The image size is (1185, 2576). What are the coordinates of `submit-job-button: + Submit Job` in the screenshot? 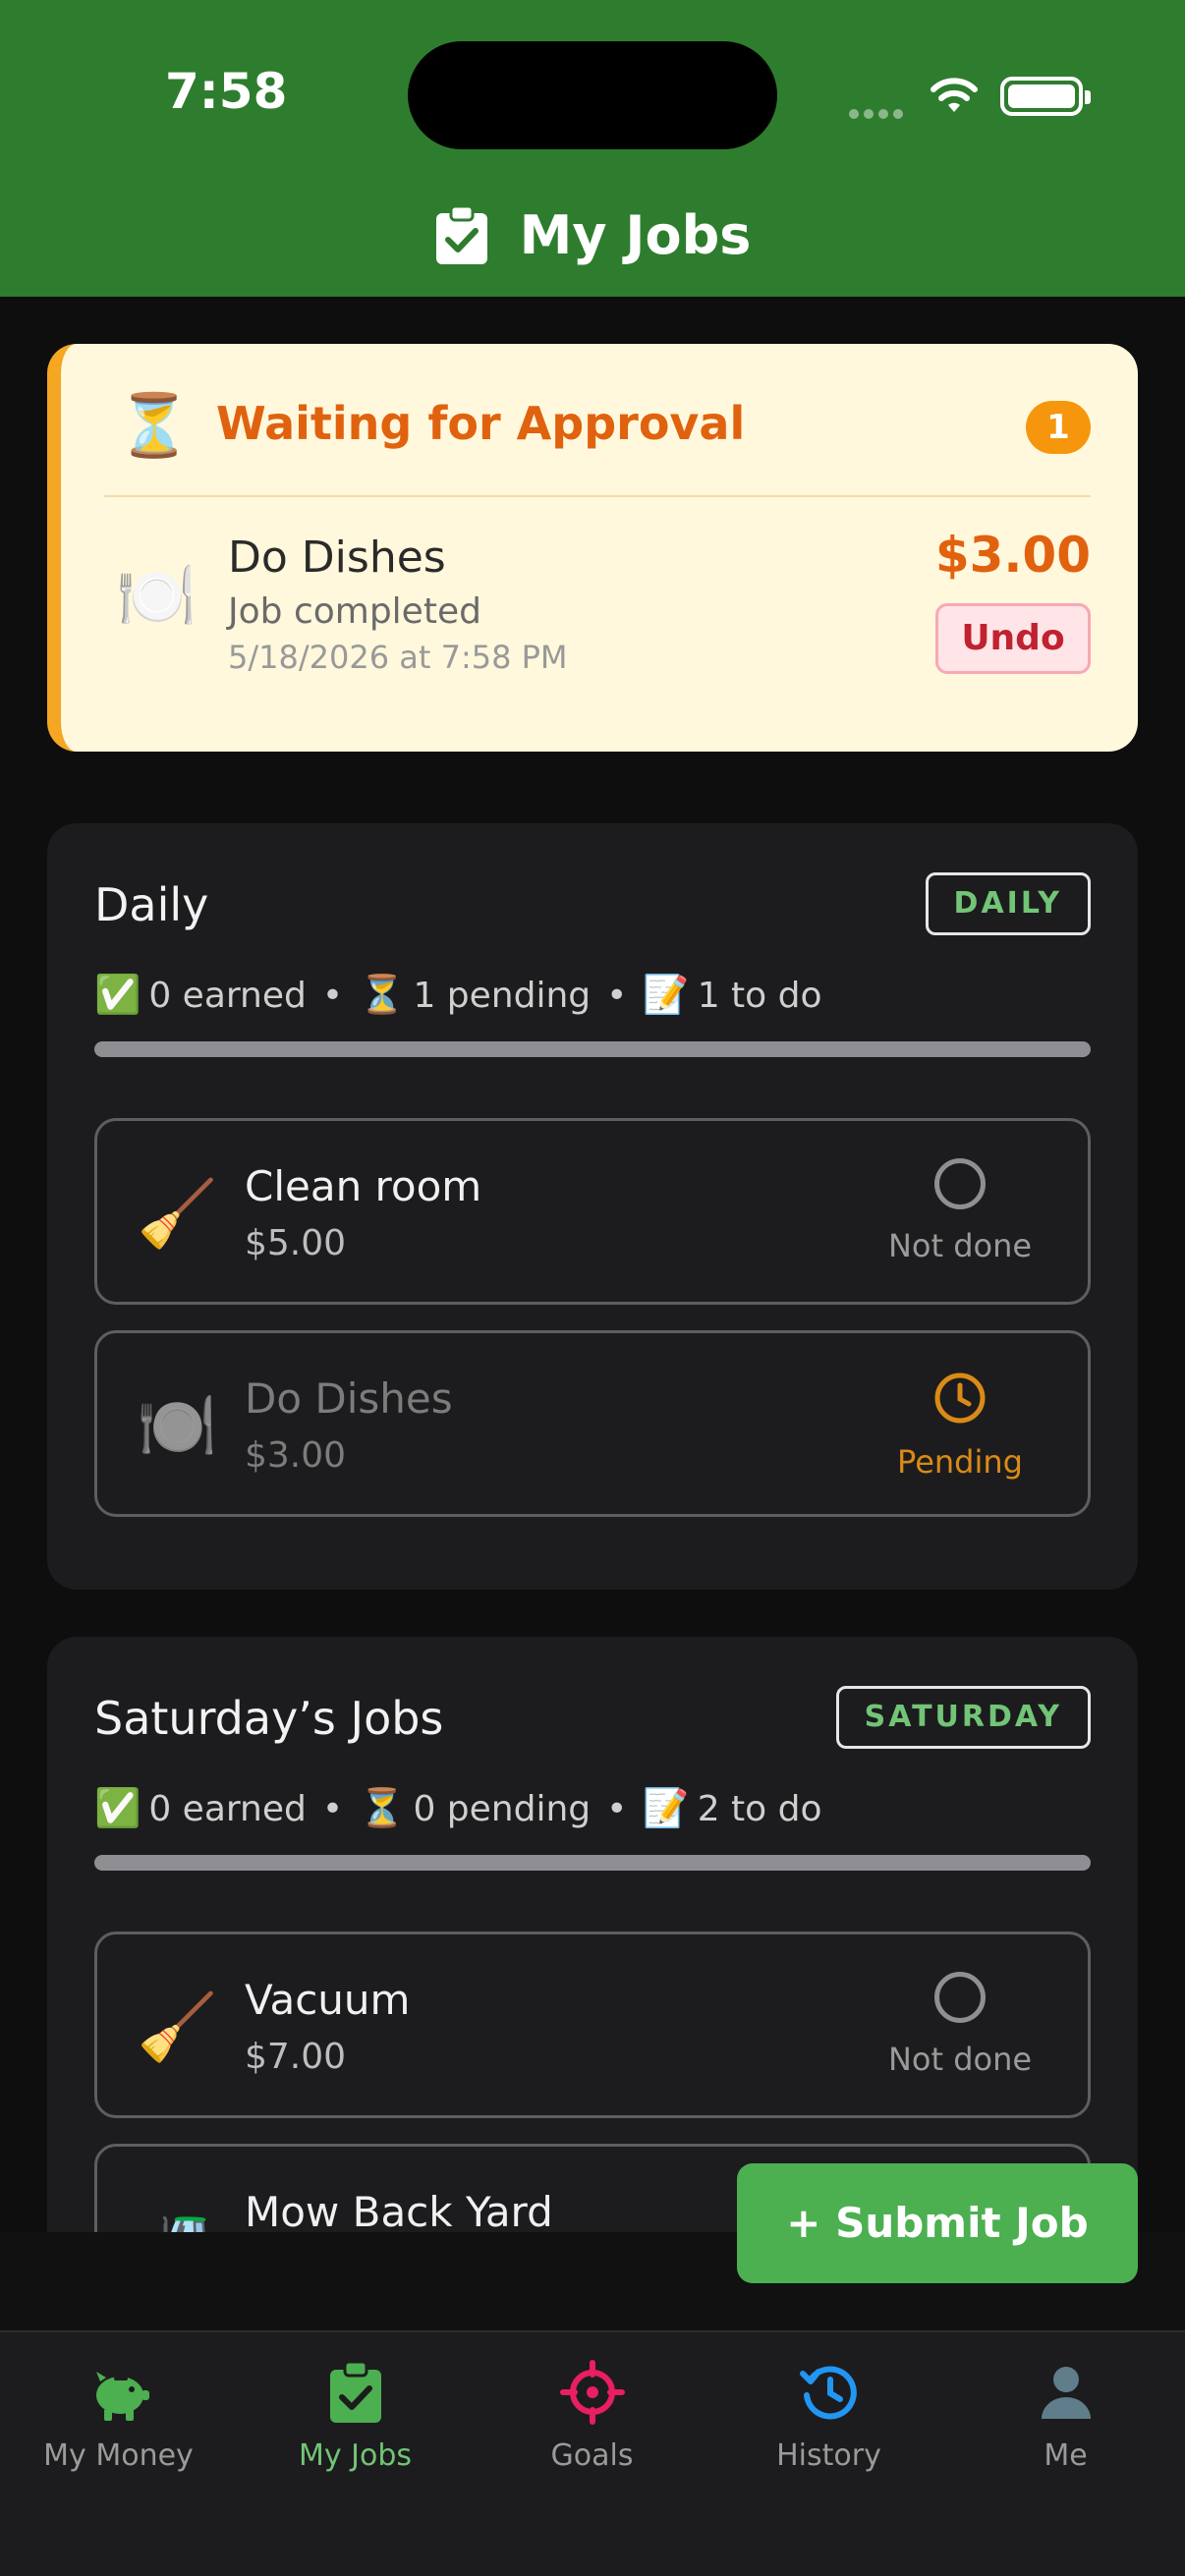 It's located at (938, 2223).